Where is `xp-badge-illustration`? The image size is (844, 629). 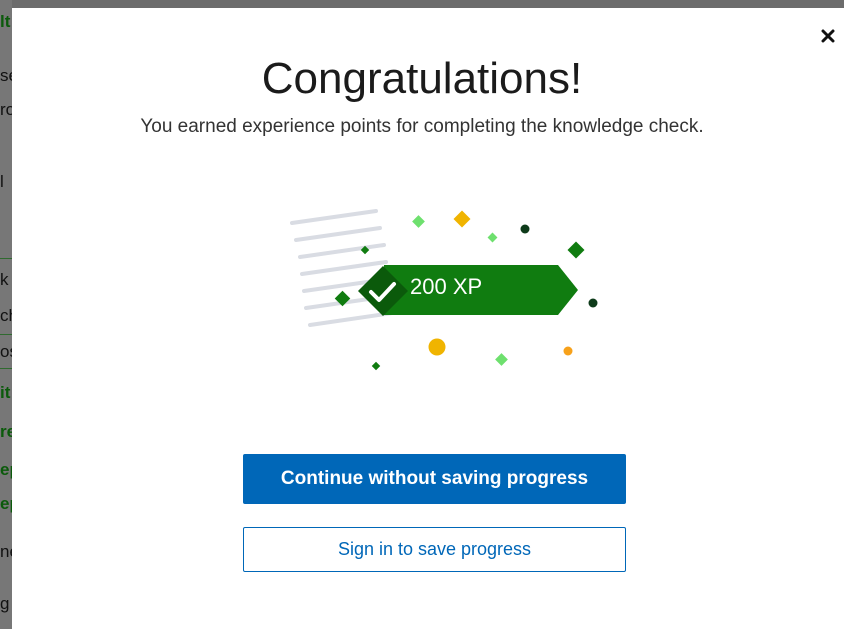 xp-badge-illustration is located at coordinates (444, 290).